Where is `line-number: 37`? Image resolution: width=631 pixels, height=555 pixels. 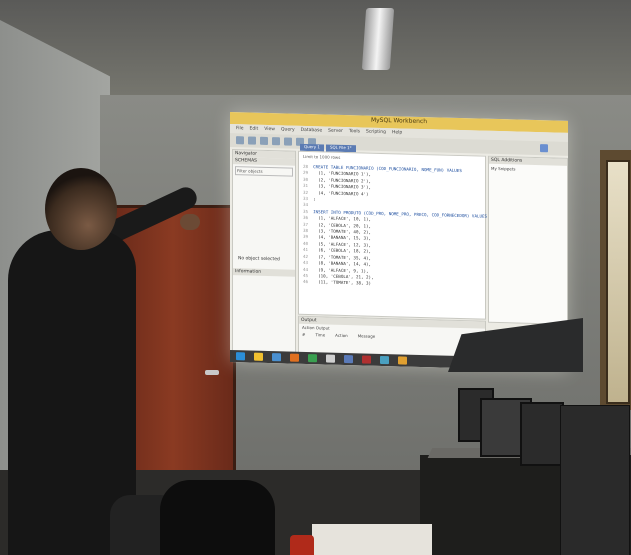 line-number: 37 is located at coordinates (308, 224).